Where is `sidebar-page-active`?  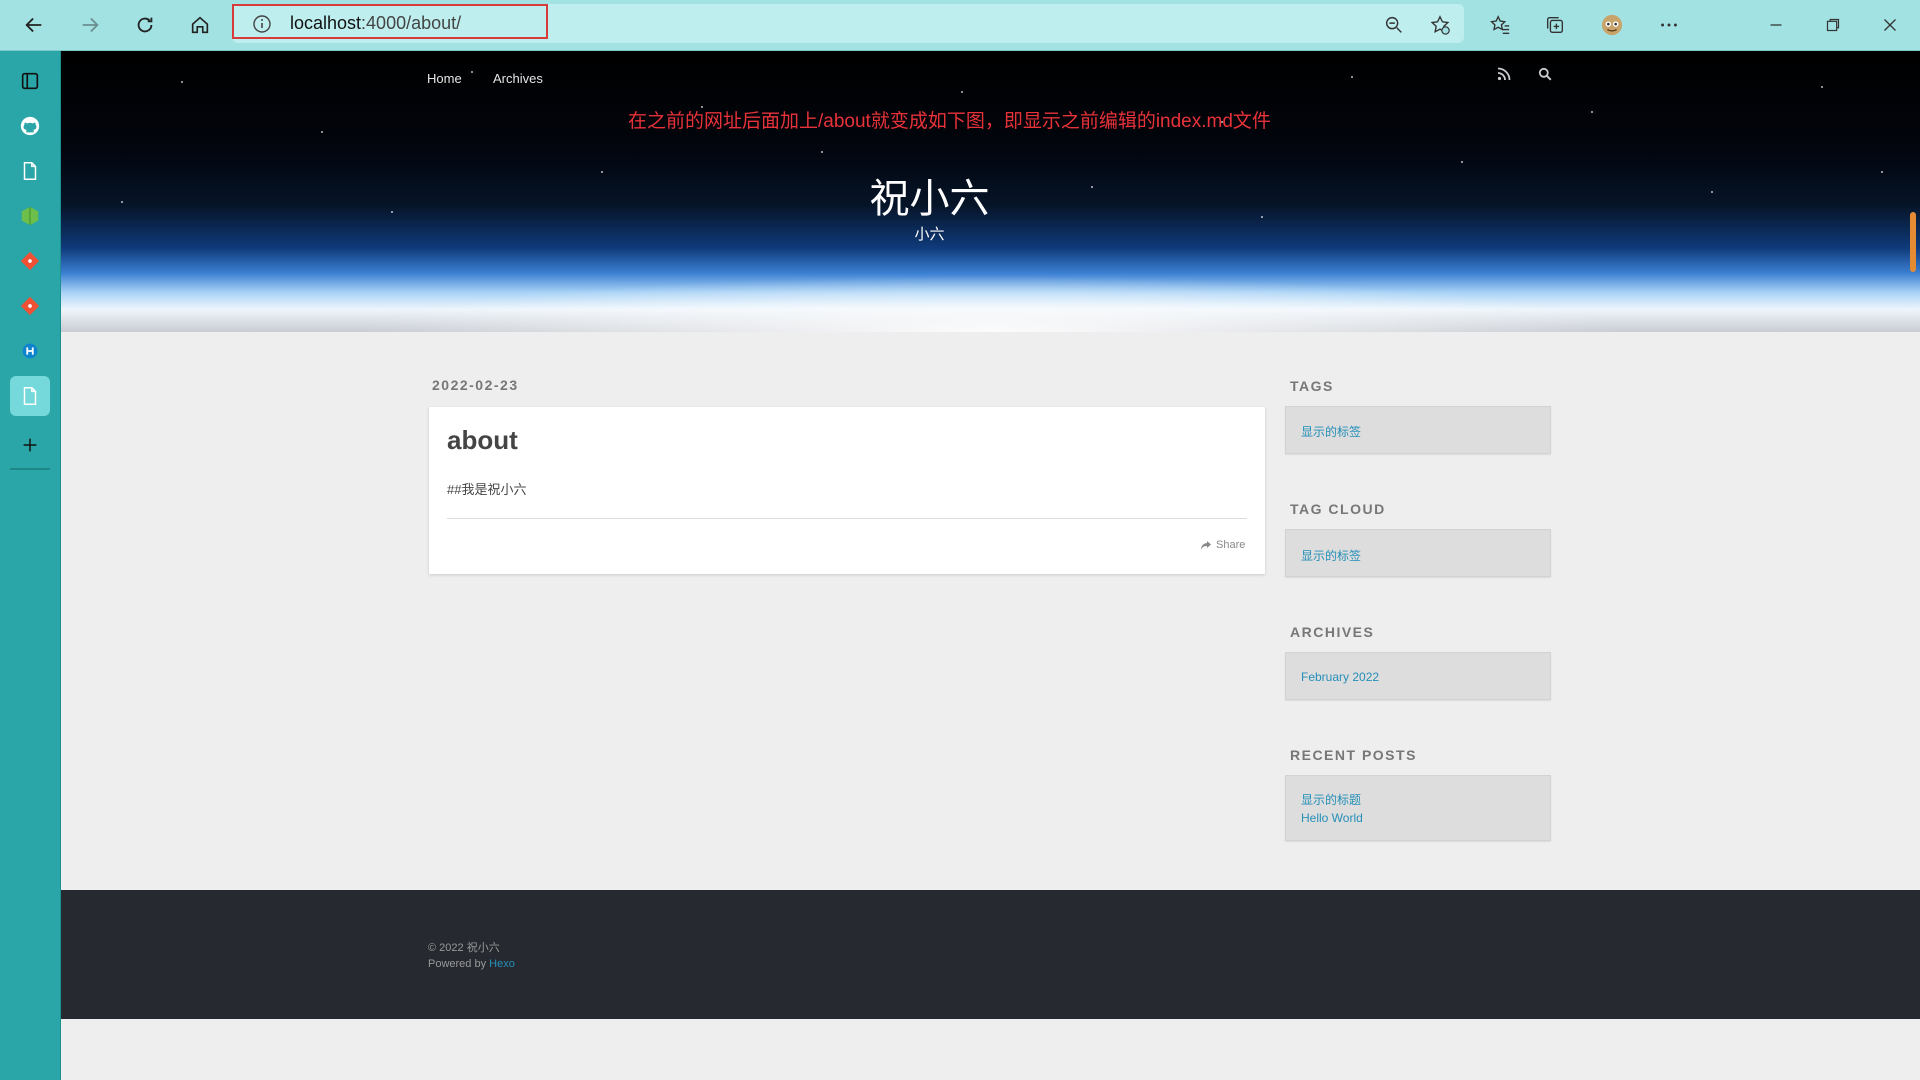 sidebar-page-active is located at coordinates (30, 396).